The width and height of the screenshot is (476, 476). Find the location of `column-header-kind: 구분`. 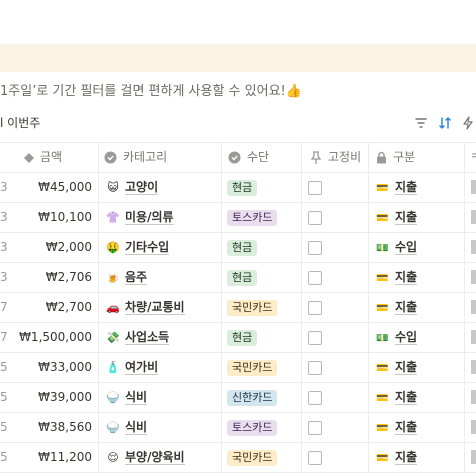

column-header-kind: 구분 is located at coordinates (395, 157).